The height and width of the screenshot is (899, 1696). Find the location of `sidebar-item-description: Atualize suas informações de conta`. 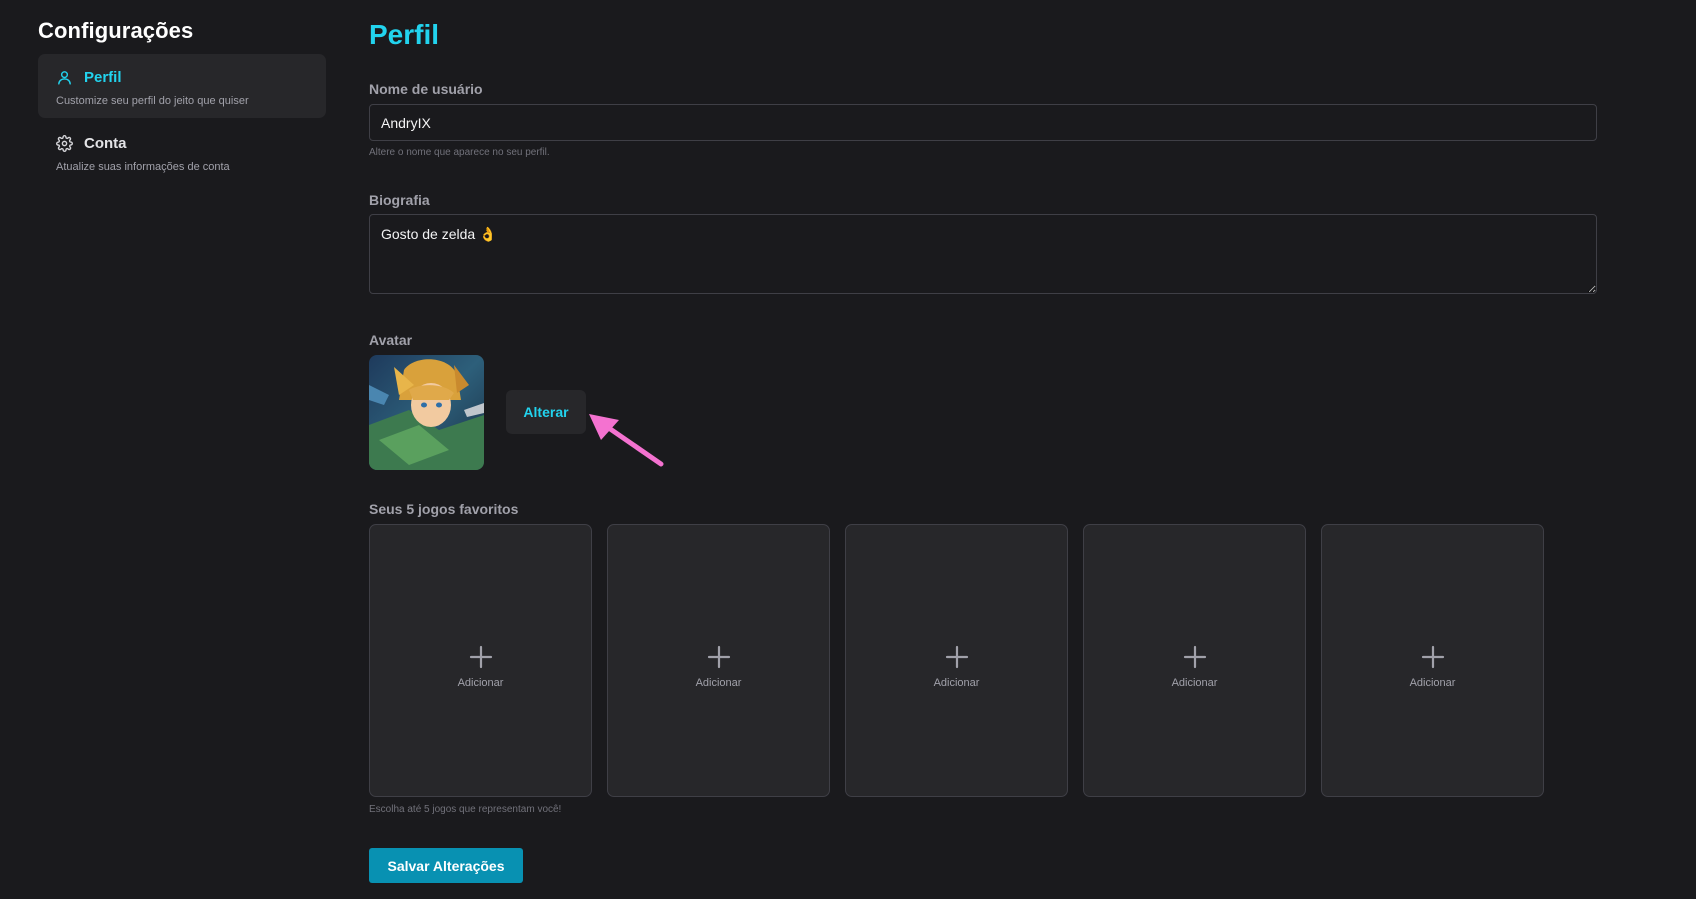

sidebar-item-description: Atualize suas informações de conta is located at coordinates (143, 167).